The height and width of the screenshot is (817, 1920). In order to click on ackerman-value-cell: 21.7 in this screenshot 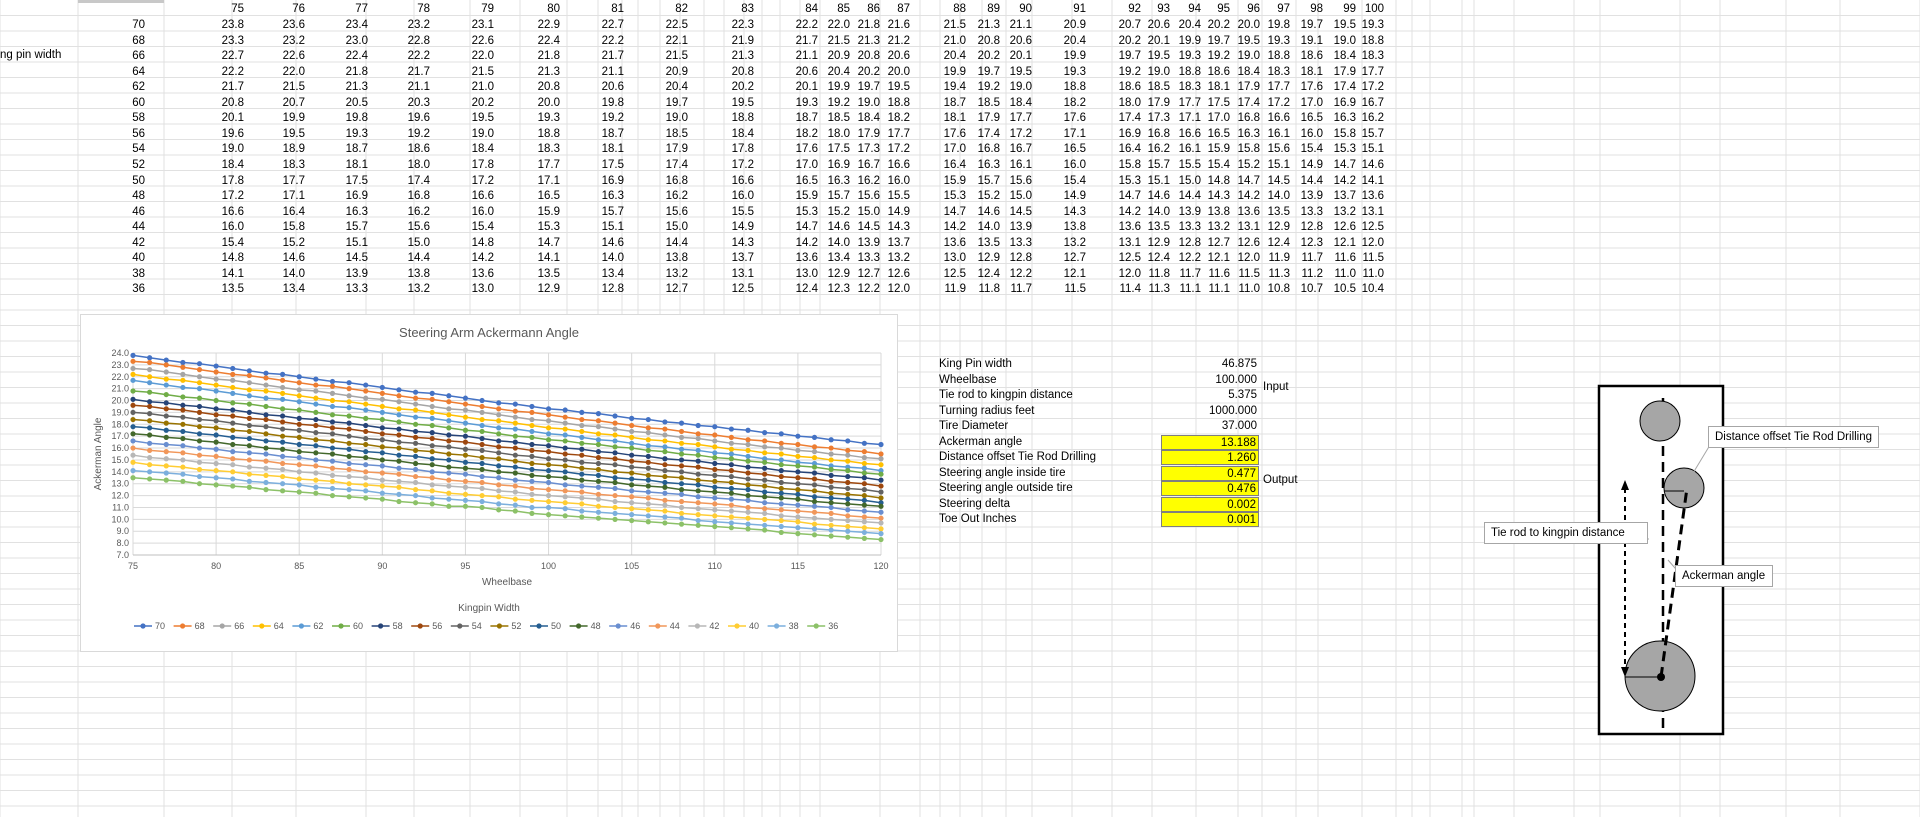, I will do `click(224, 87)`.